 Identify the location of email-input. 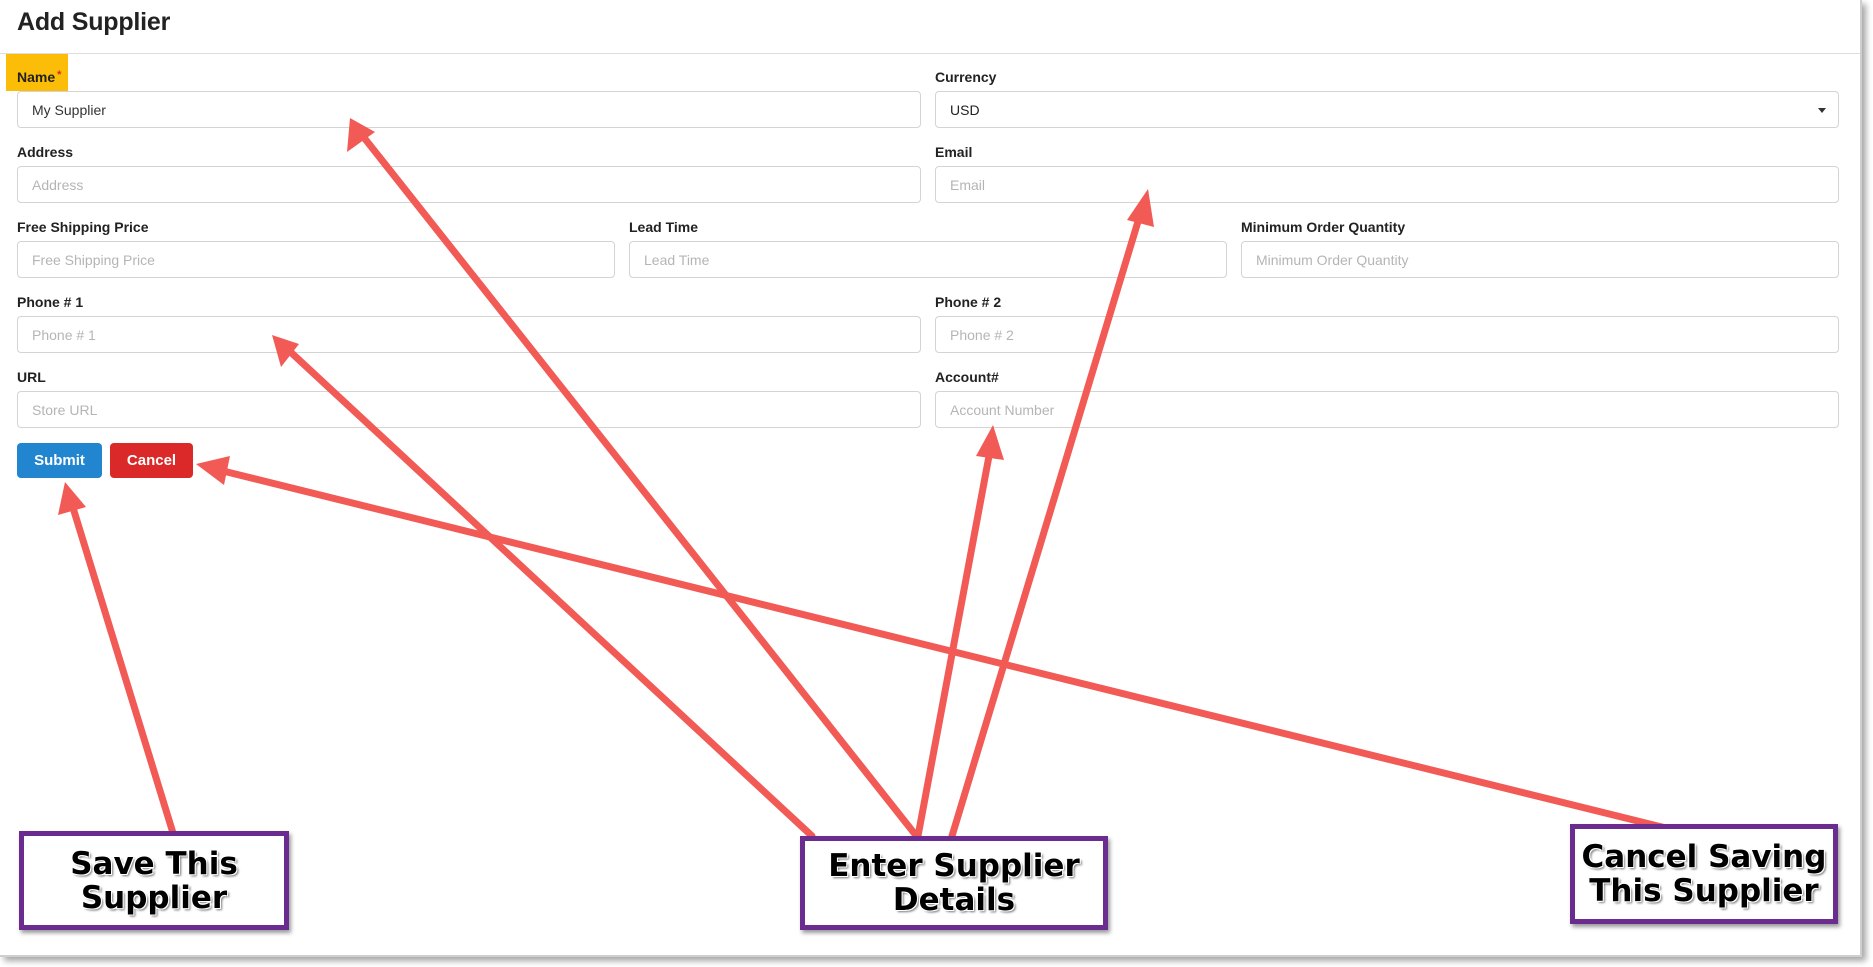
(1387, 184).